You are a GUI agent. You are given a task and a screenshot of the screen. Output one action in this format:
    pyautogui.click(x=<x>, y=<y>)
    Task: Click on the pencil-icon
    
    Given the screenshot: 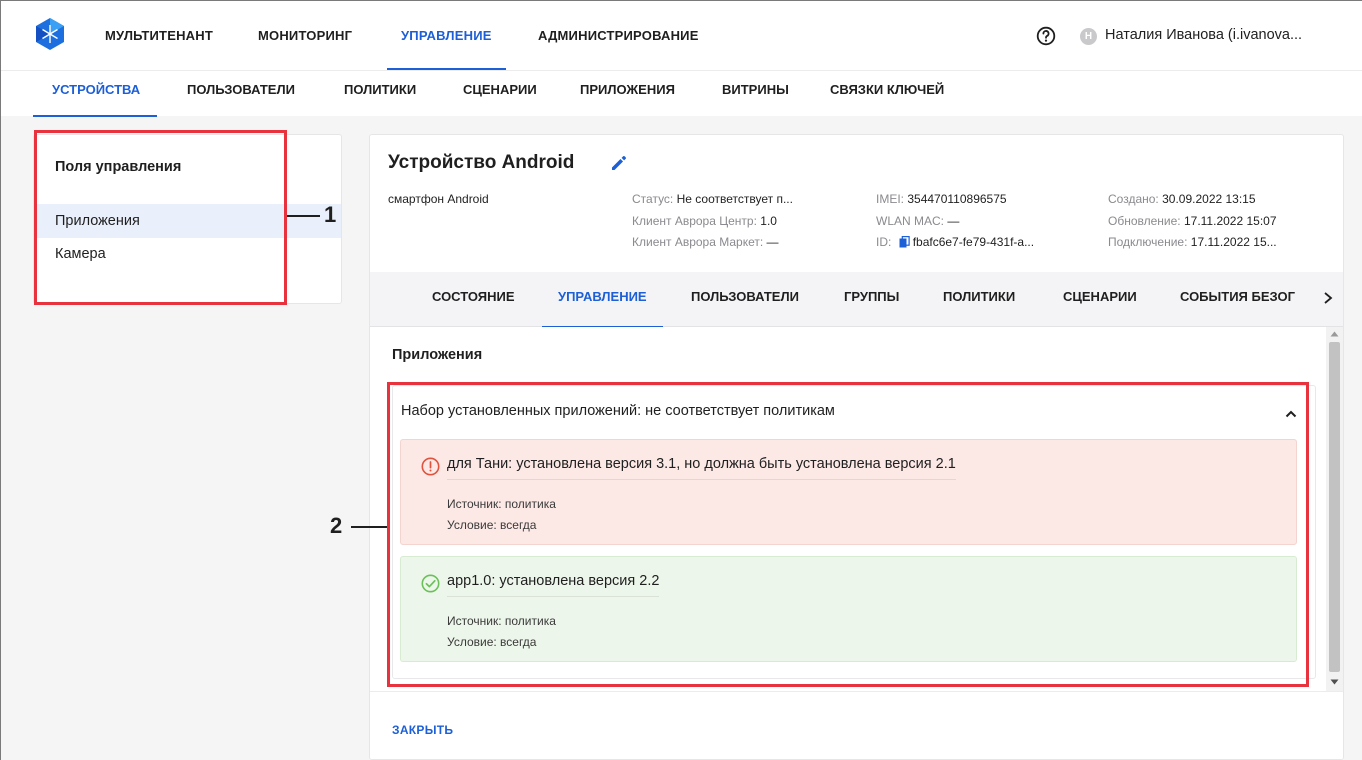 What is the action you would take?
    pyautogui.click(x=619, y=163)
    